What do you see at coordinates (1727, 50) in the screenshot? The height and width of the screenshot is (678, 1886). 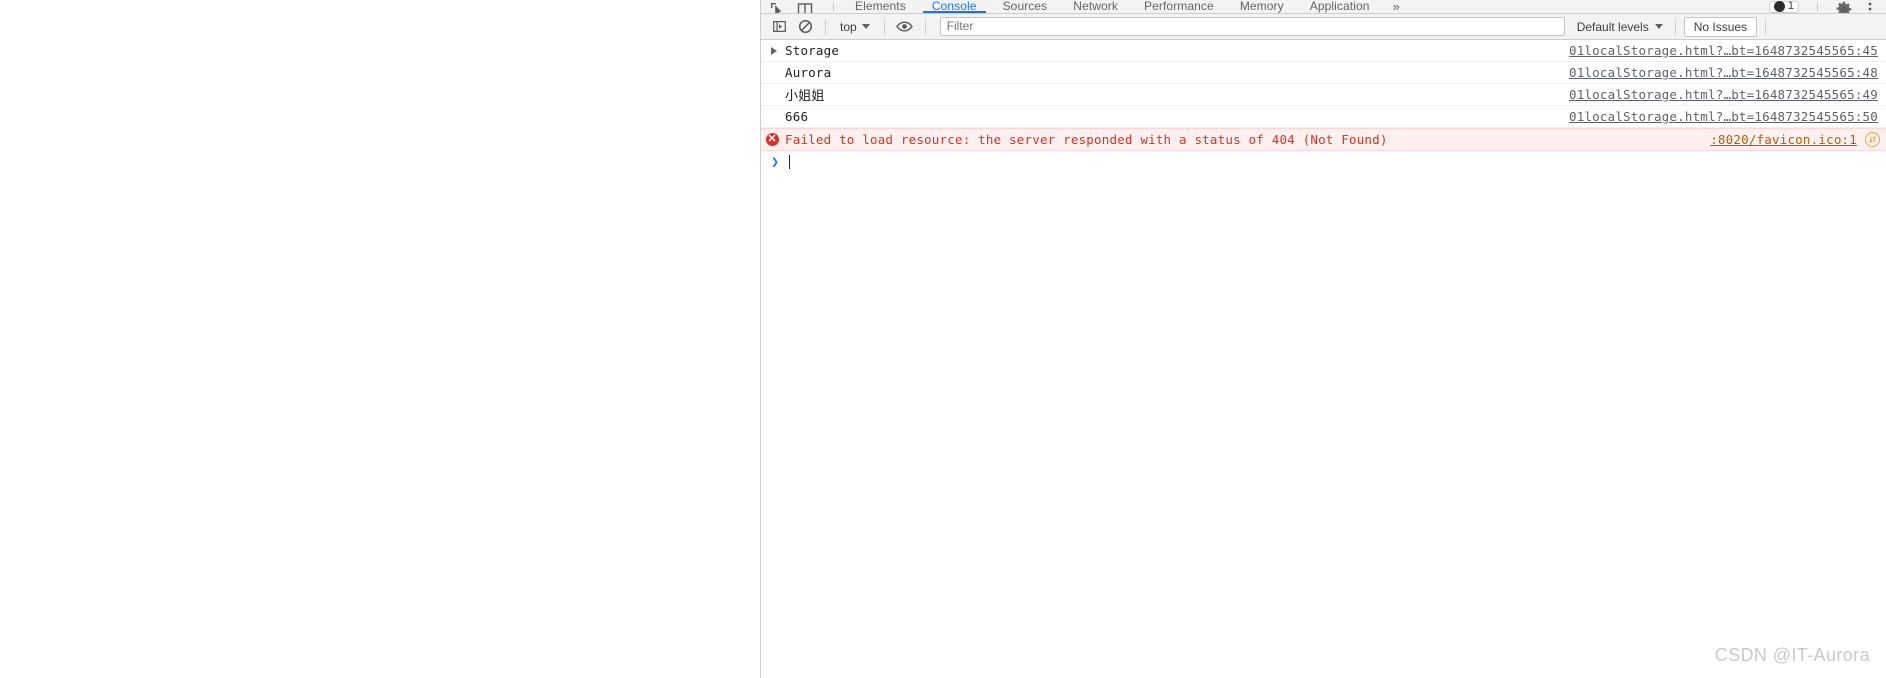 I see `console-source-link: 01localStorage.html?…bt=1648732545565:45` at bounding box center [1727, 50].